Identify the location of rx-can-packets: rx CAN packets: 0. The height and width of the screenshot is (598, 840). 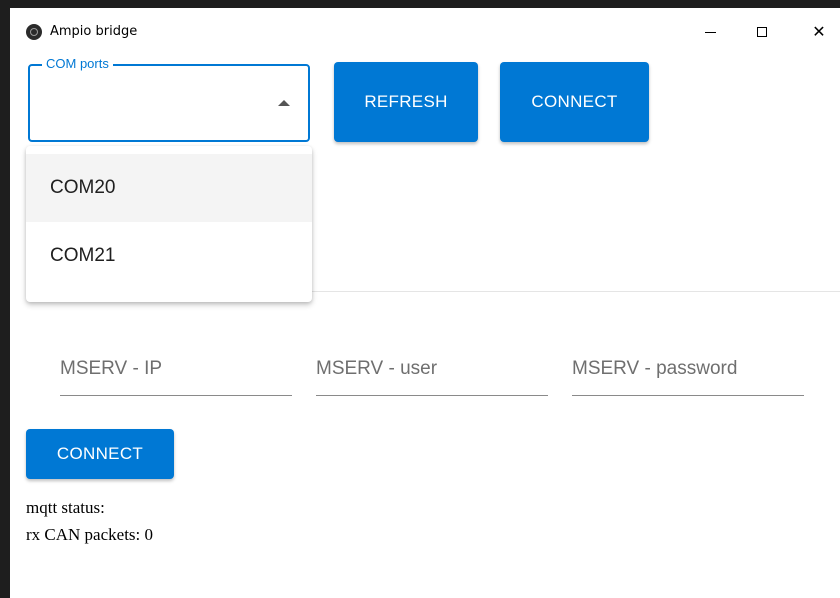
(89, 535).